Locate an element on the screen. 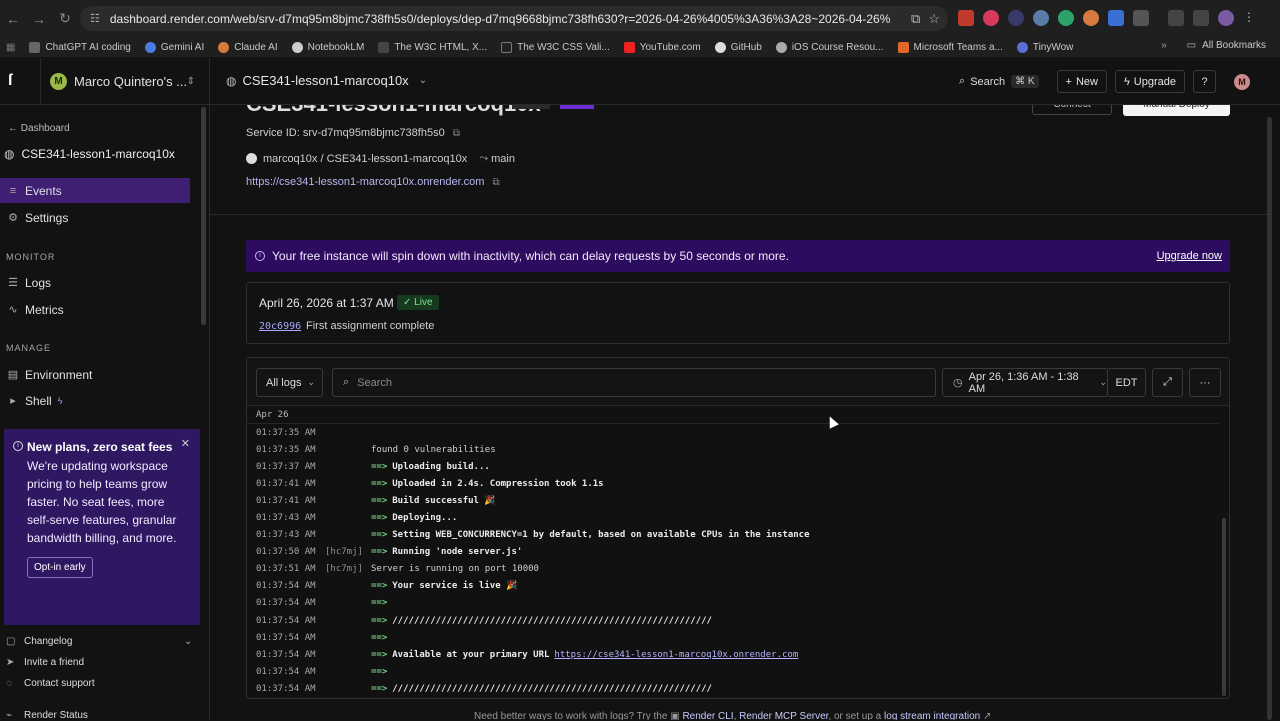 Image resolution: width=1280 pixels, height=721 pixels. back-arrow-icon: ← is located at coordinates (13, 19).